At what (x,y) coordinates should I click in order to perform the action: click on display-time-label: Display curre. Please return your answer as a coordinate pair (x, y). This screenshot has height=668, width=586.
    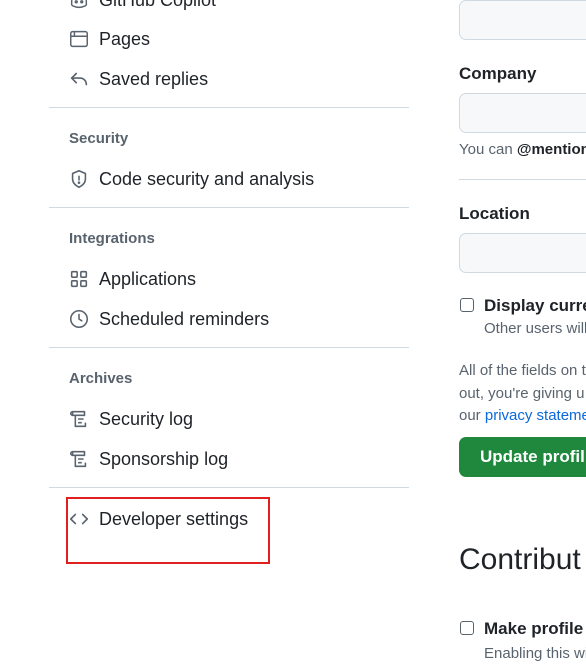
    Looking at the image, I should click on (535, 305).